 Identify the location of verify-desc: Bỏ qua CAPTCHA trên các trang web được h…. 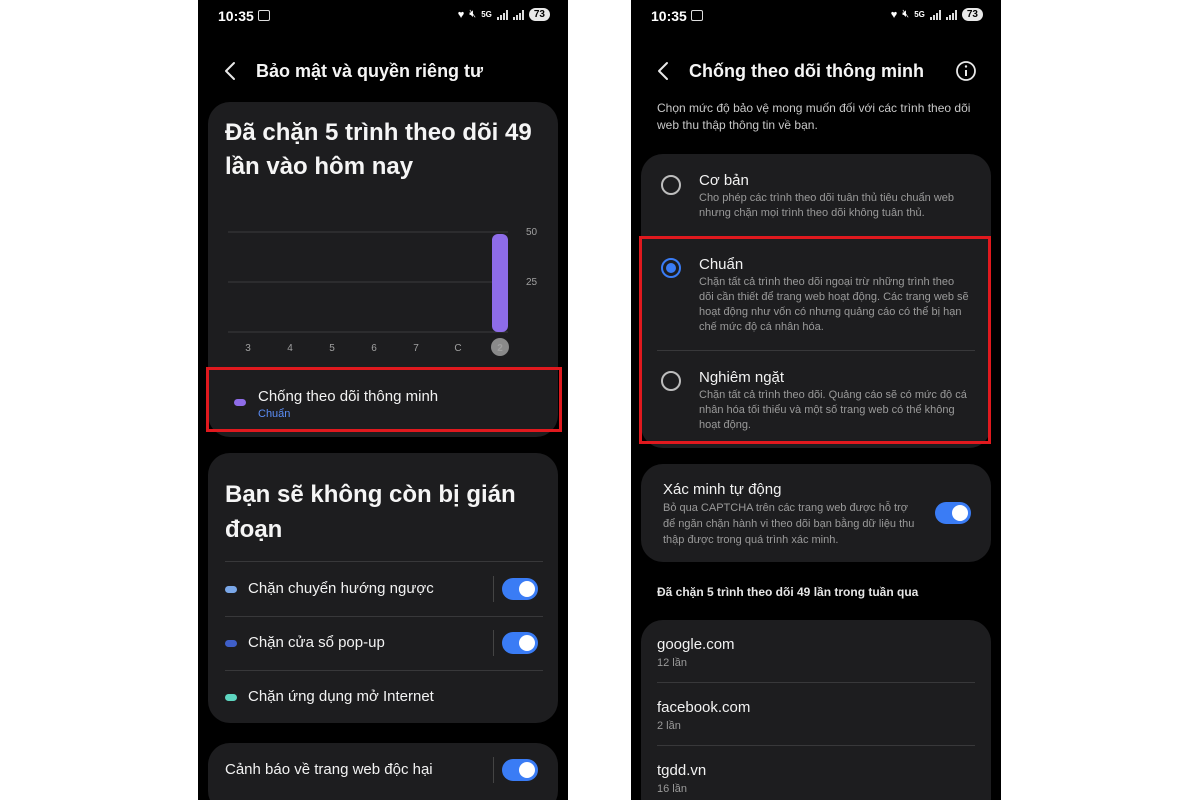
(789, 524).